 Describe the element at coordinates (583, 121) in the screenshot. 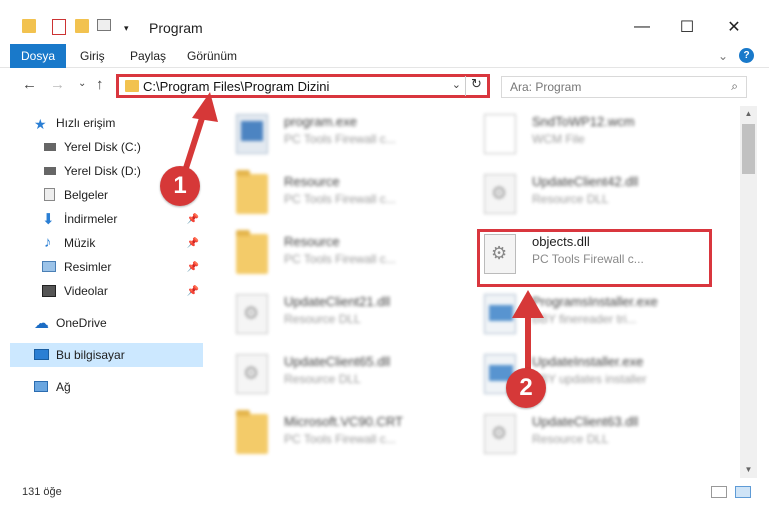

I see `file-name: SndToWP12.wcm` at that location.